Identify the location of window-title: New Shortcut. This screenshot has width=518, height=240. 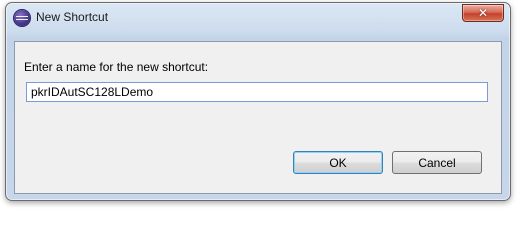
(72, 17).